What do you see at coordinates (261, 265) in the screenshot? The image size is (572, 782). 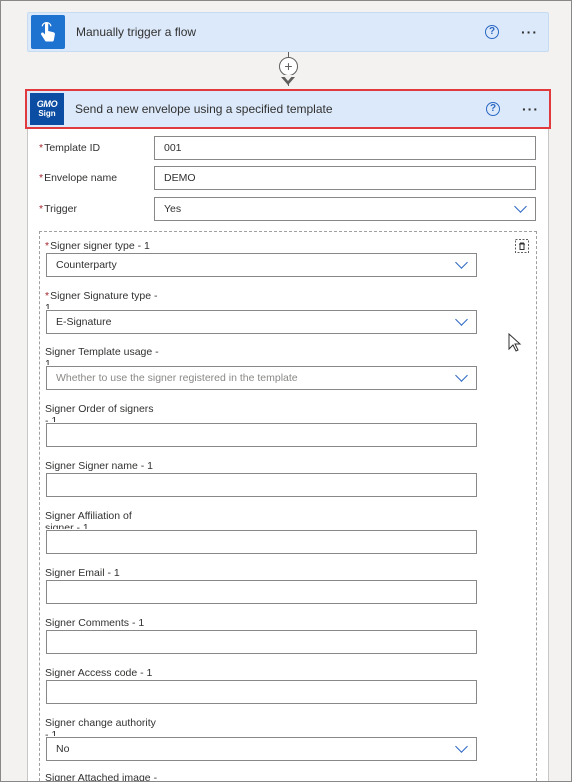 I see `signer-type-select: Counterparty` at bounding box center [261, 265].